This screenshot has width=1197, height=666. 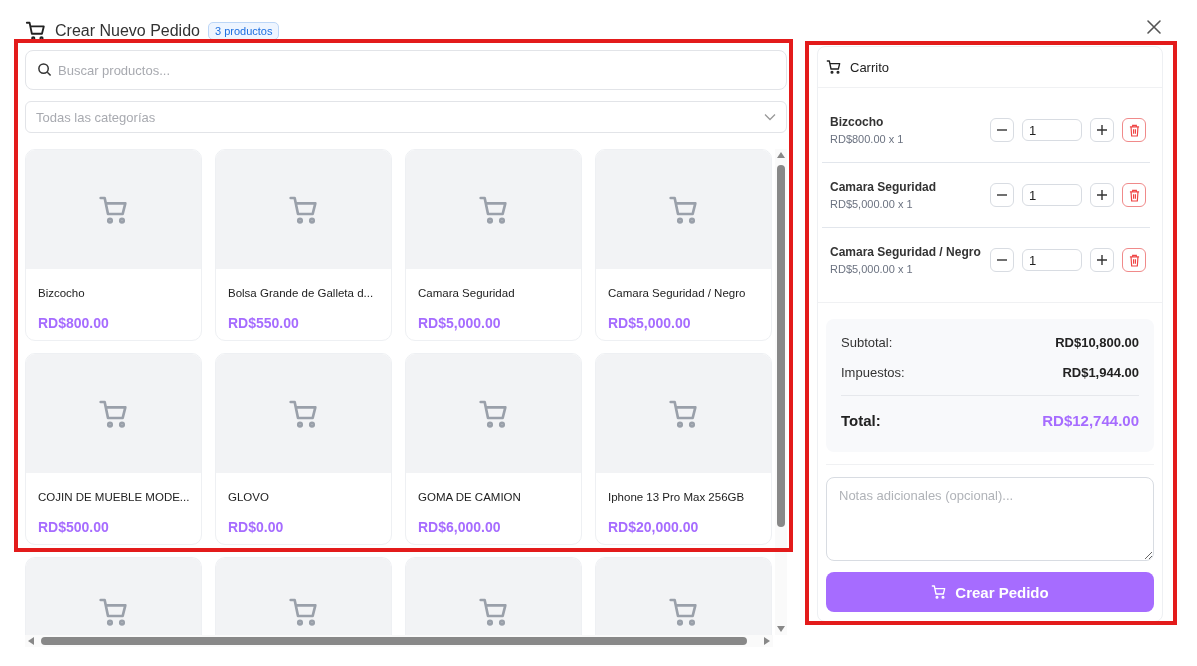 What do you see at coordinates (884, 187) in the screenshot?
I see `item-name: Camara Seguridad` at bounding box center [884, 187].